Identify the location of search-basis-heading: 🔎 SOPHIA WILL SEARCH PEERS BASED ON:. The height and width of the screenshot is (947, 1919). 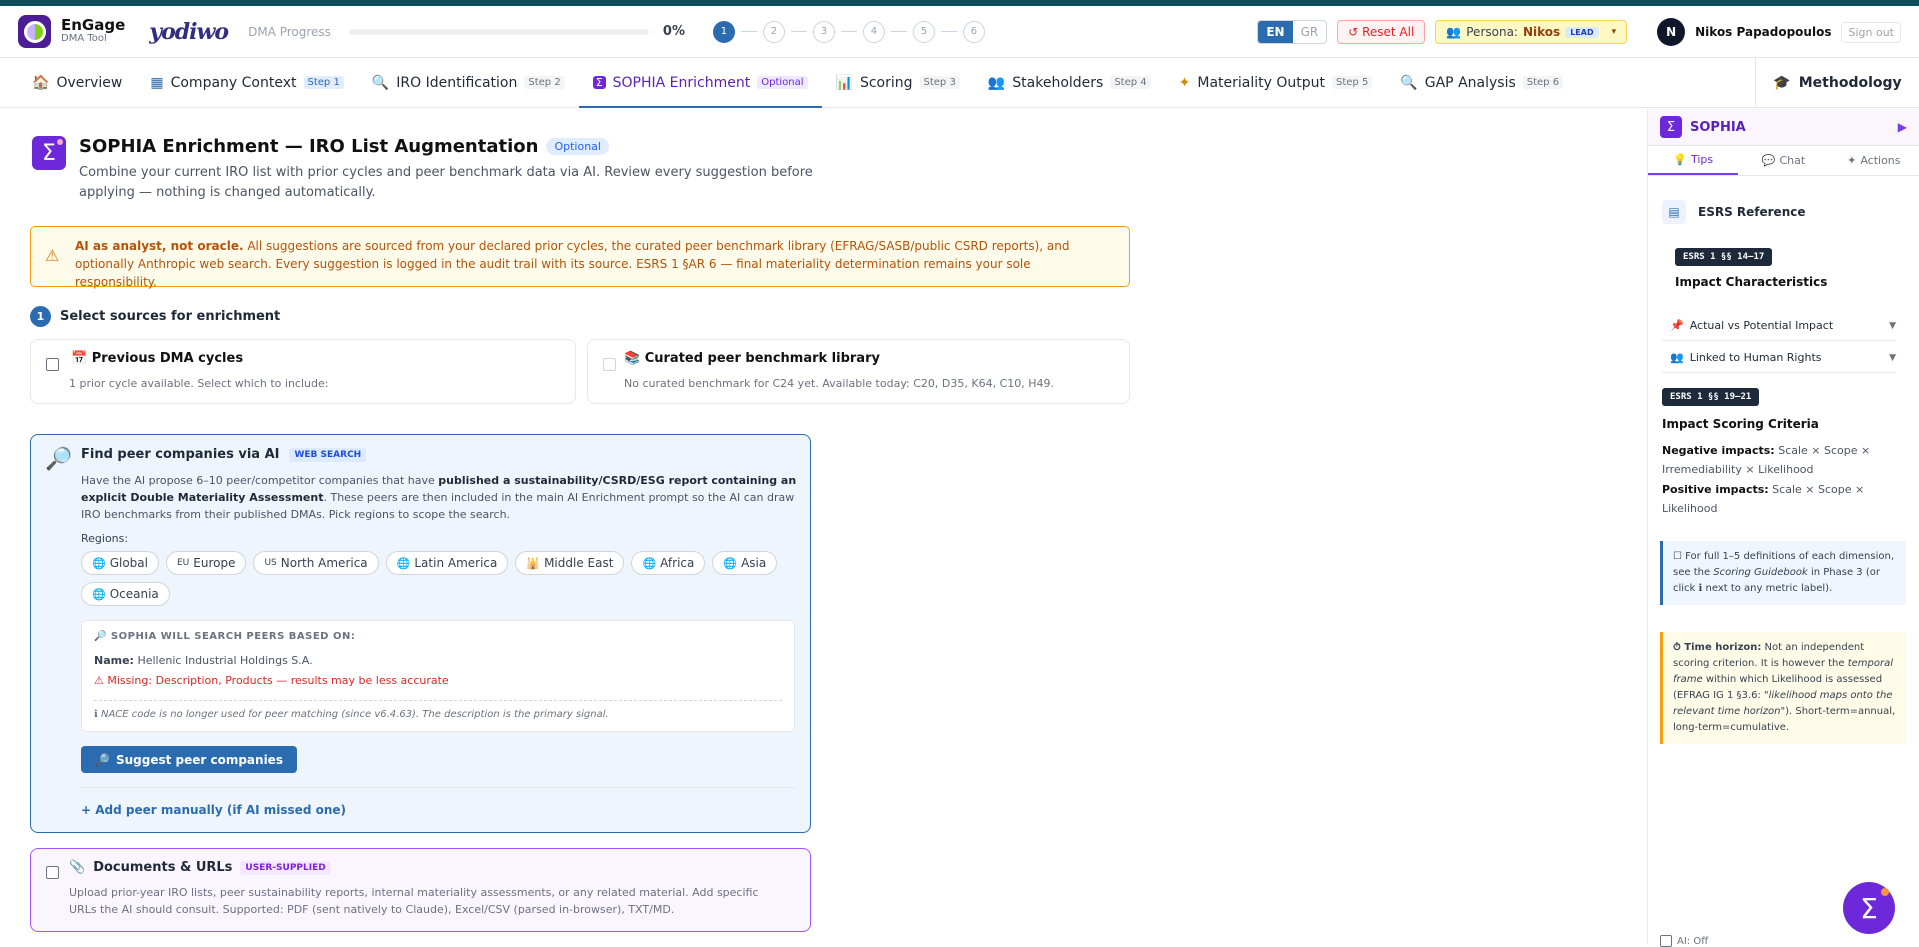
(225, 636).